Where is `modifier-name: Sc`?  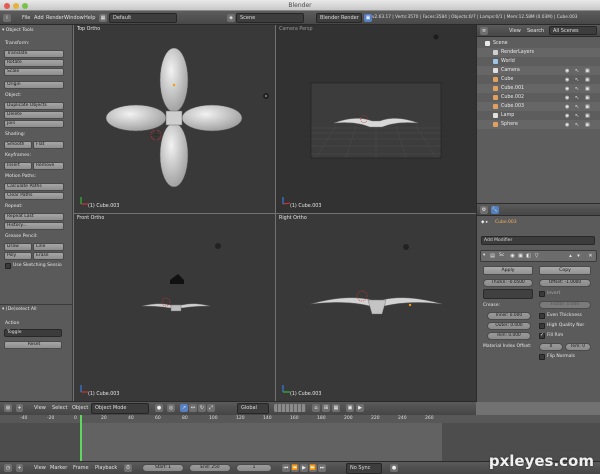 modifier-name: Sc is located at coordinates (501, 255).